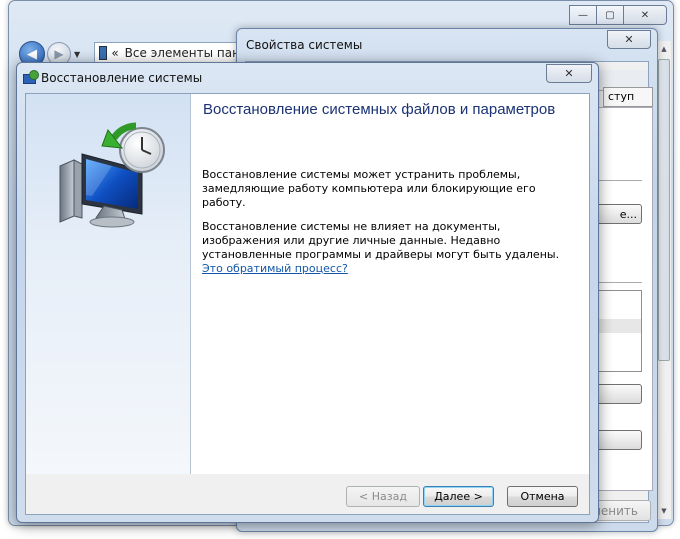  I want to click on window-caption-buttons: — ▢ ✕, so click(618, 15).